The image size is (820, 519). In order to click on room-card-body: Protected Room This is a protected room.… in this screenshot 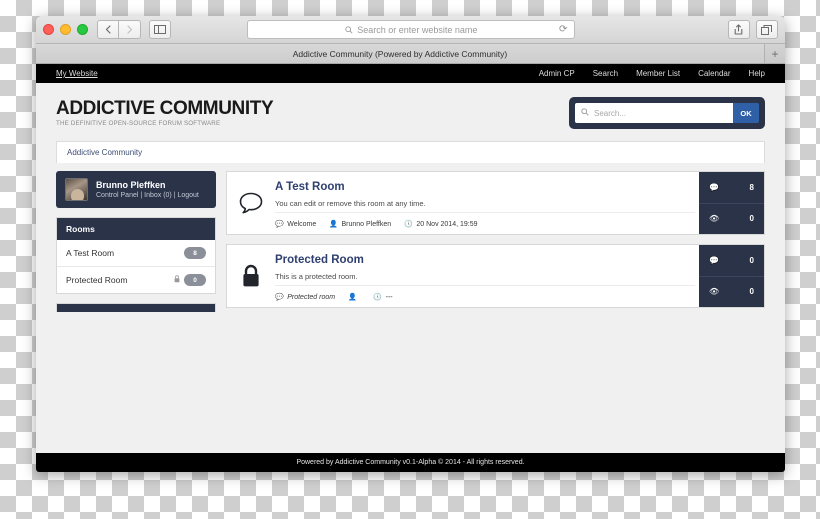, I will do `click(487, 276)`.